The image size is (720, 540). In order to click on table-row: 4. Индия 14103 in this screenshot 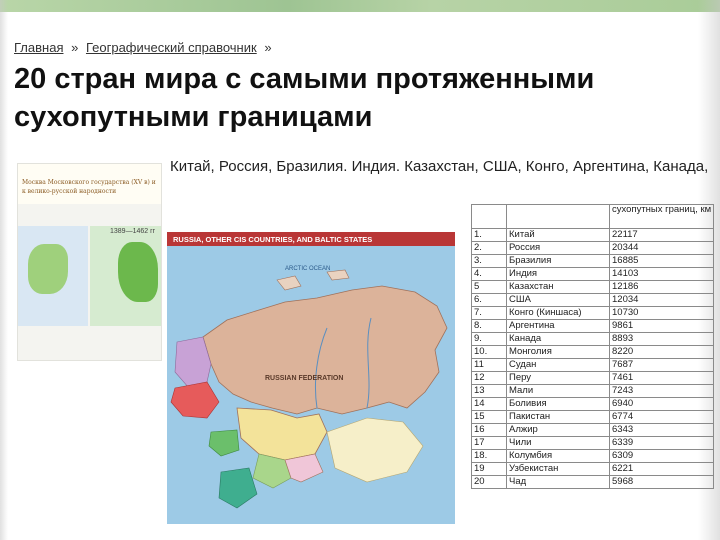, I will do `click(593, 274)`.